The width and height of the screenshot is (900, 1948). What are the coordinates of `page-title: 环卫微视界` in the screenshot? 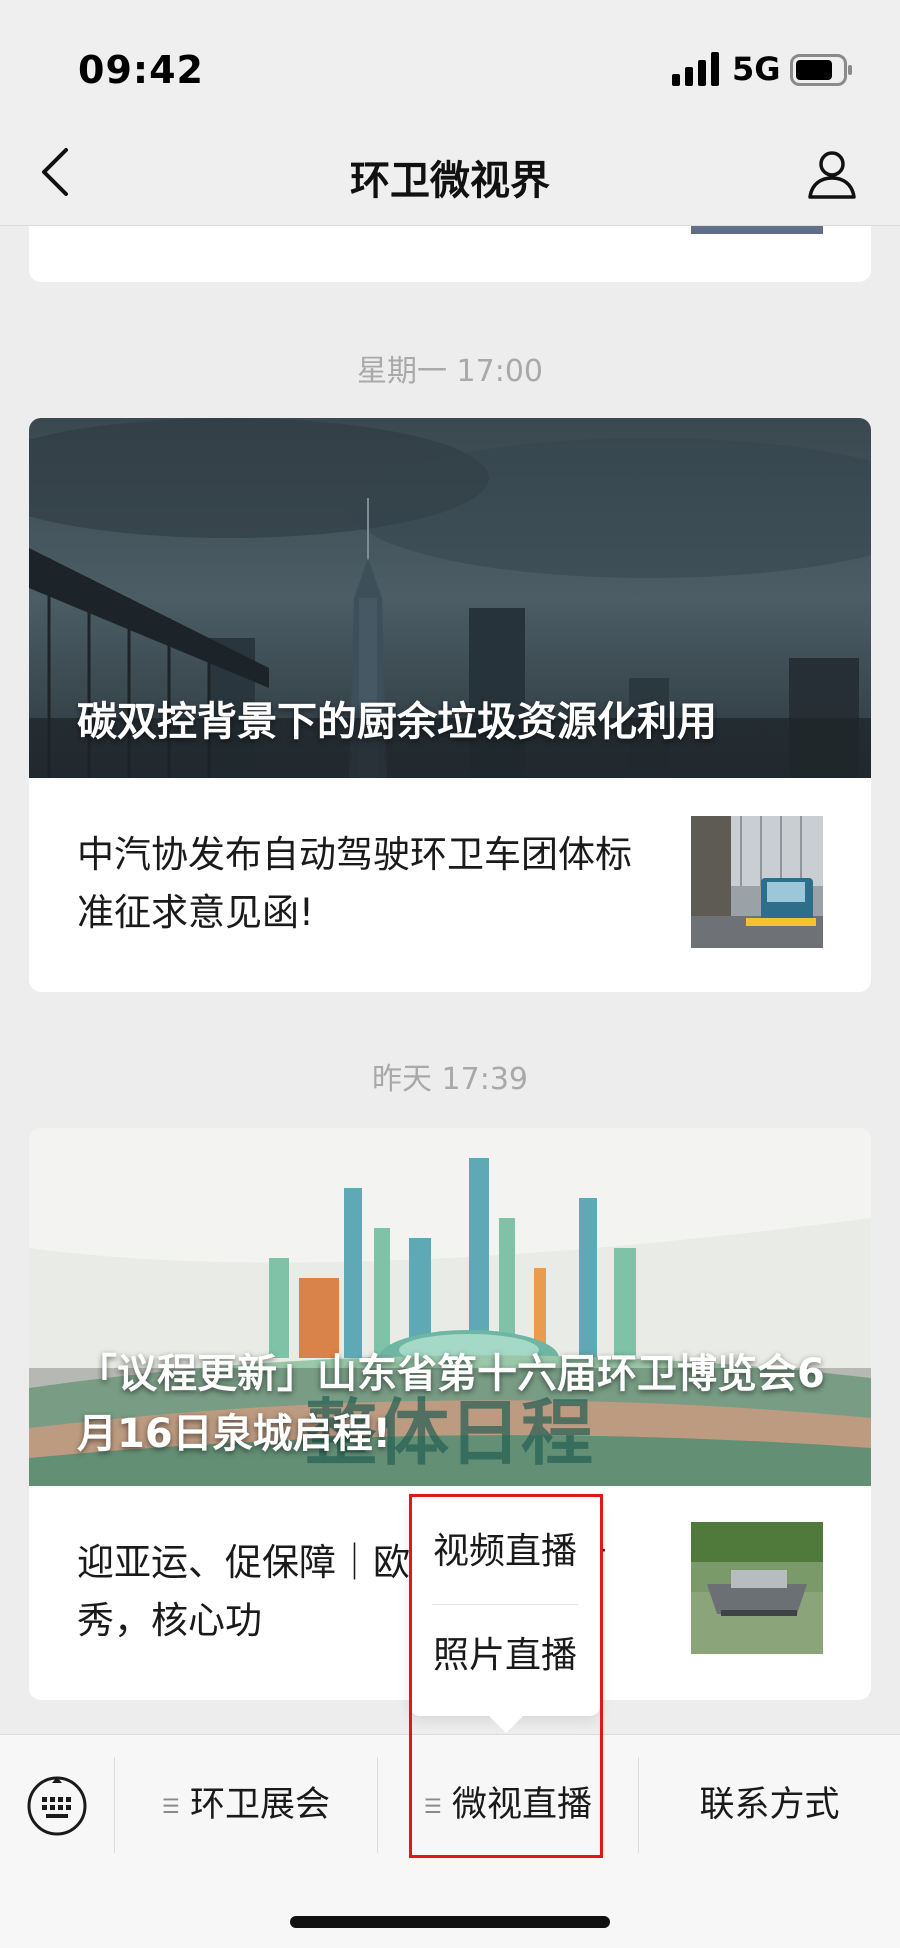 It's located at (450, 181).